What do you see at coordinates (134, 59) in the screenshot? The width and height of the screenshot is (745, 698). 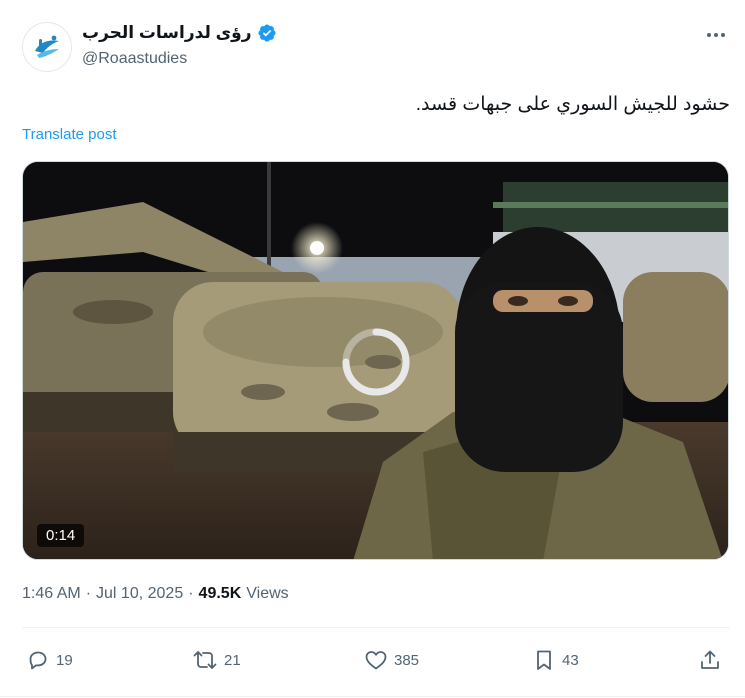 I see `author-handle: @Roaastudies` at bounding box center [134, 59].